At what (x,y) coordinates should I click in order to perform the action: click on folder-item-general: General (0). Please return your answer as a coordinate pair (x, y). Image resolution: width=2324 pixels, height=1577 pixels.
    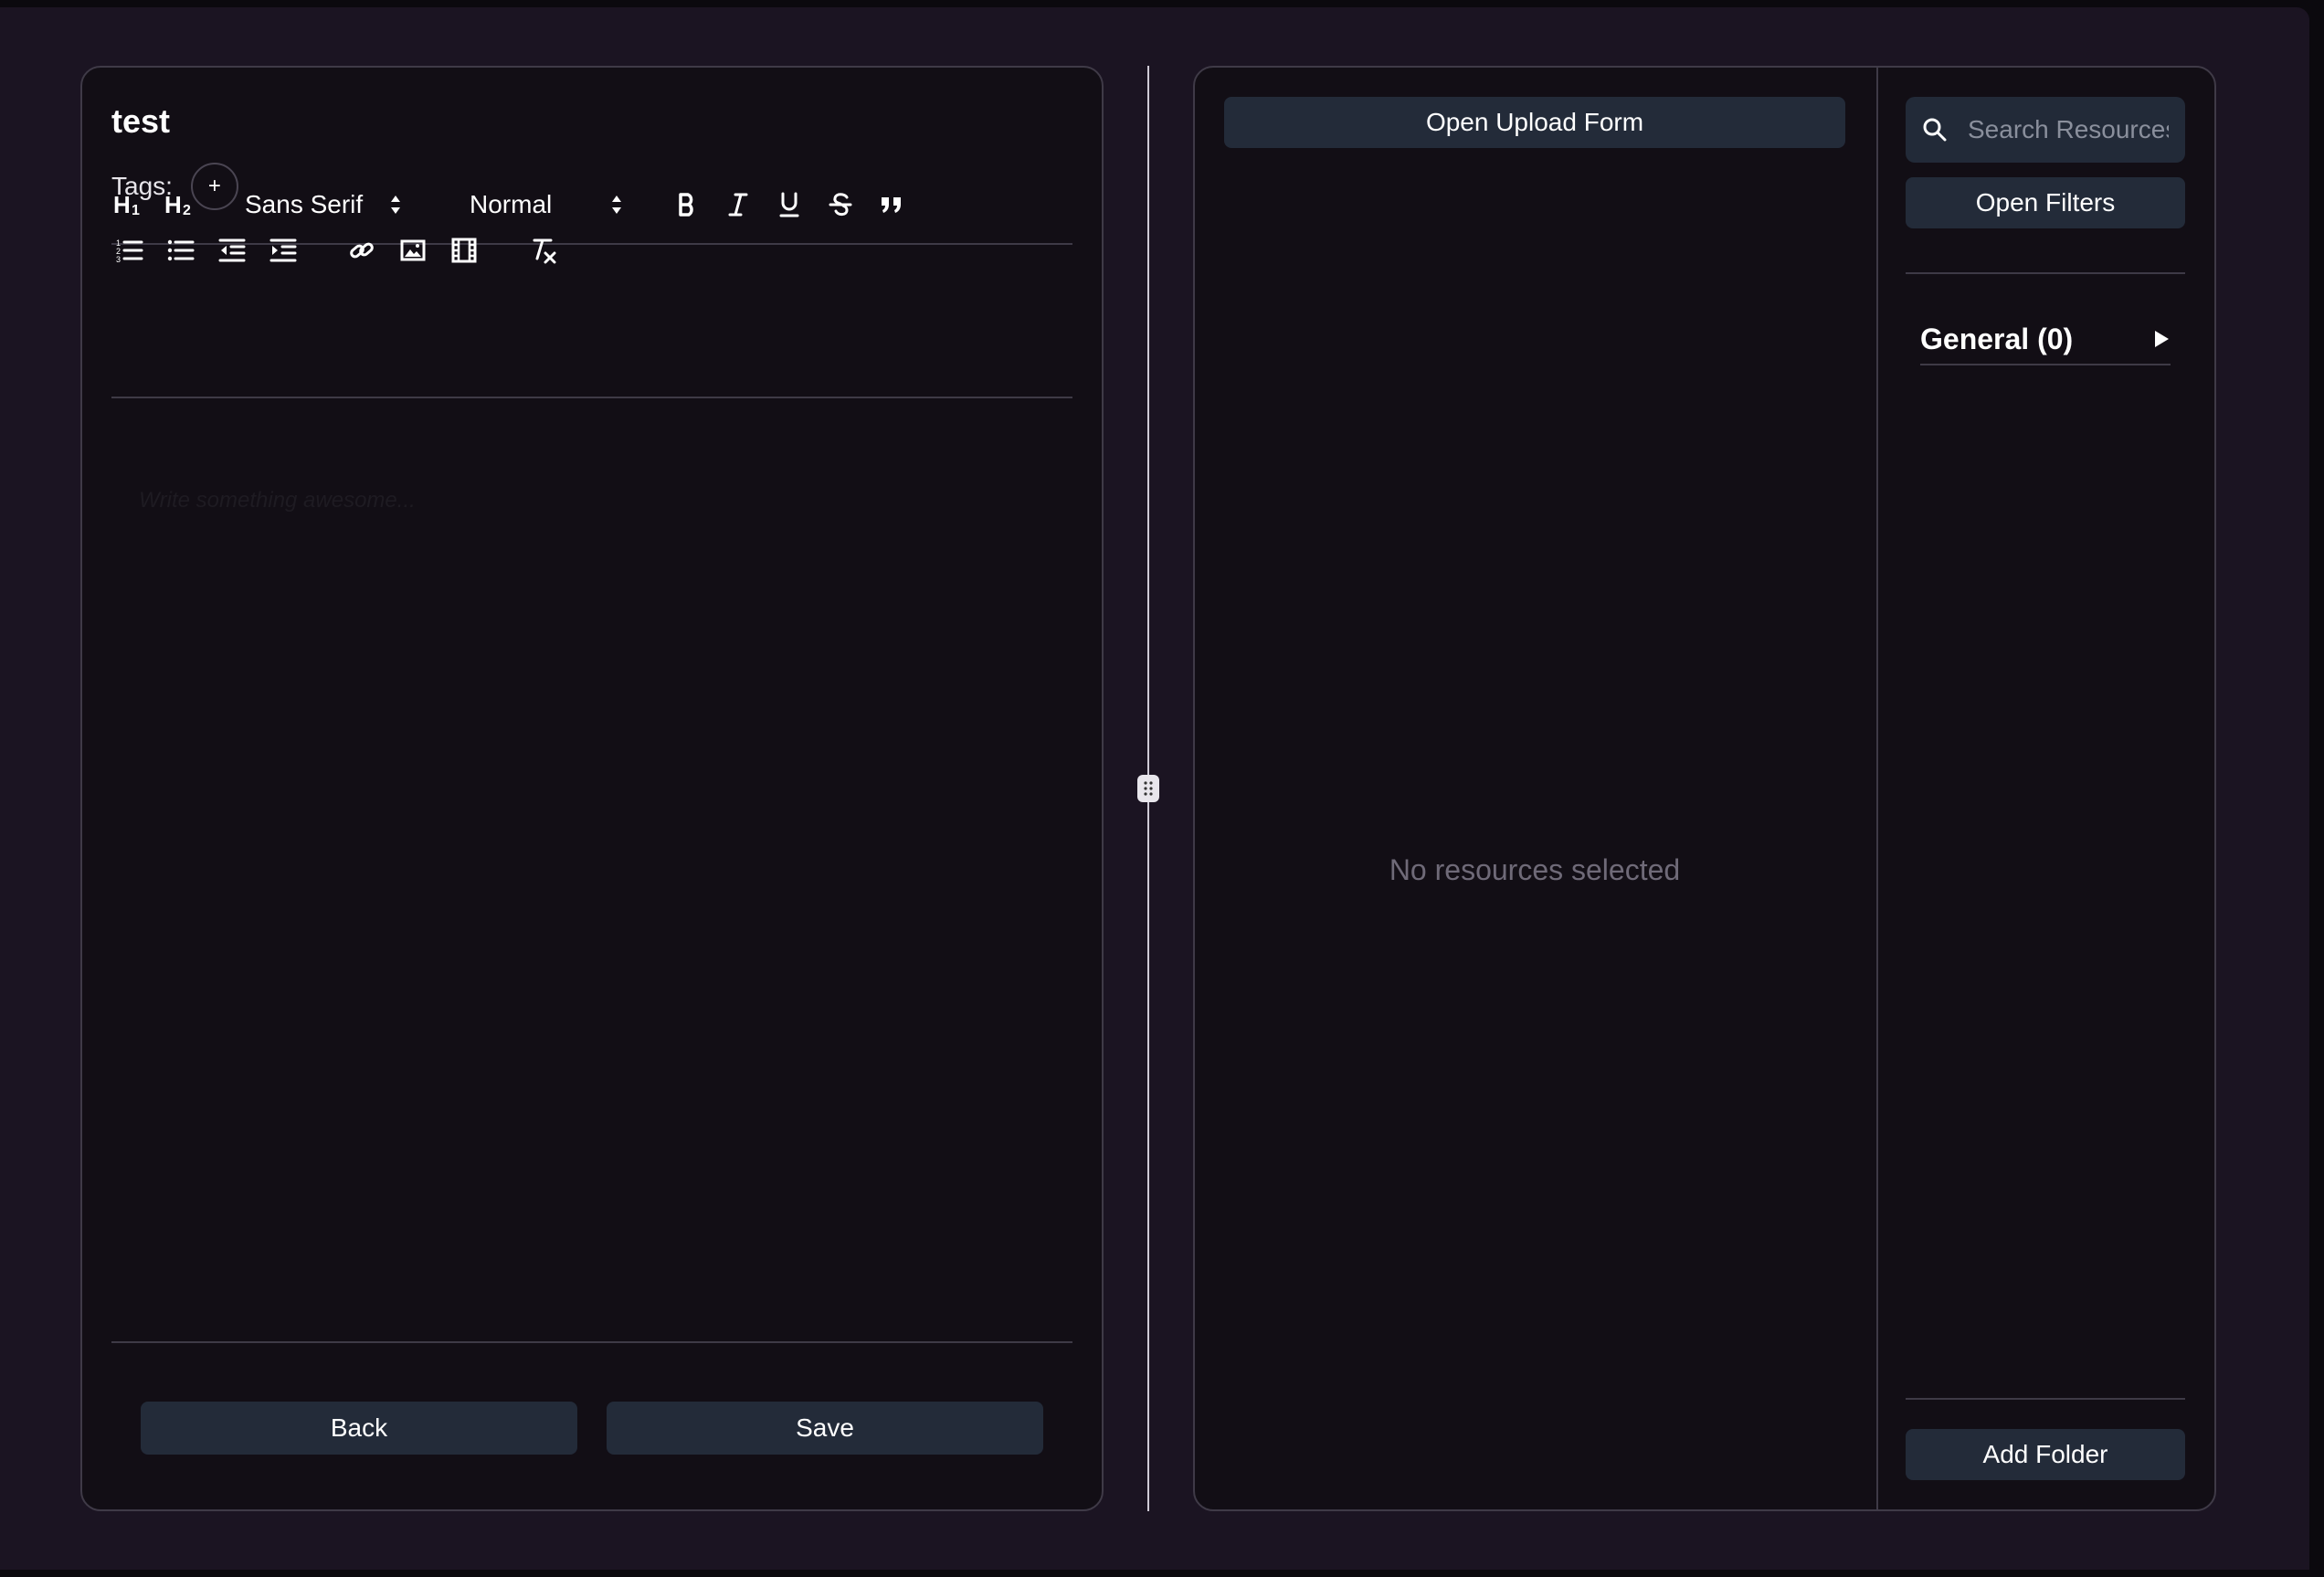
    Looking at the image, I should click on (2045, 339).